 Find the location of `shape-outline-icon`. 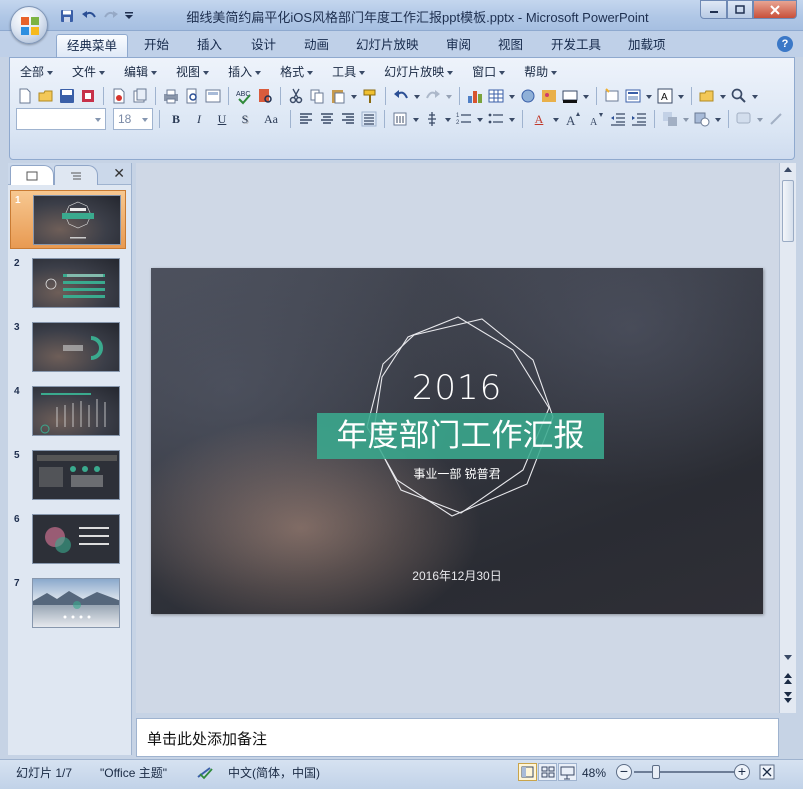

shape-outline-icon is located at coordinates (776, 119).